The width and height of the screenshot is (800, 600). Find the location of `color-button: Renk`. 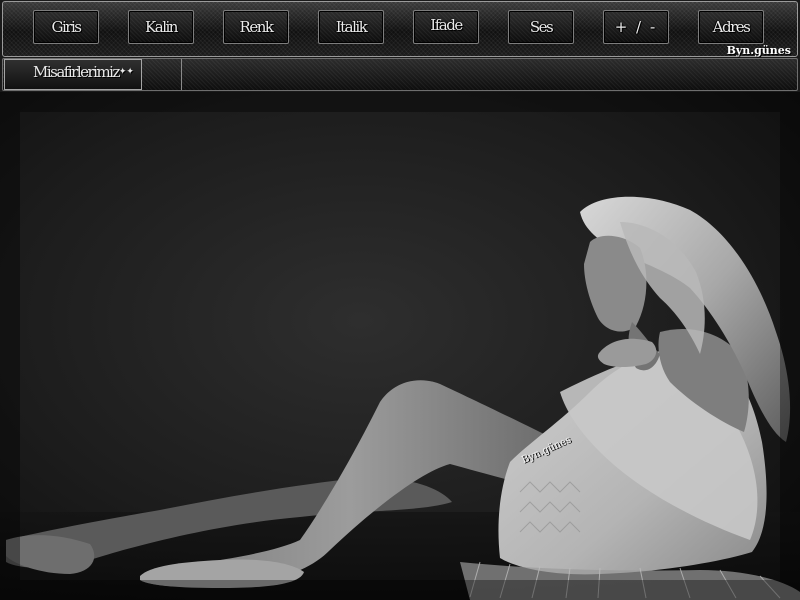

color-button: Renk is located at coordinates (256, 27).